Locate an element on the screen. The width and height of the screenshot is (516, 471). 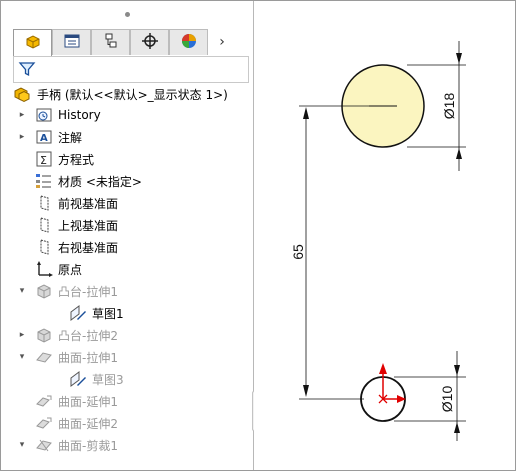
feature-manager-icon is located at coordinates (33, 43).